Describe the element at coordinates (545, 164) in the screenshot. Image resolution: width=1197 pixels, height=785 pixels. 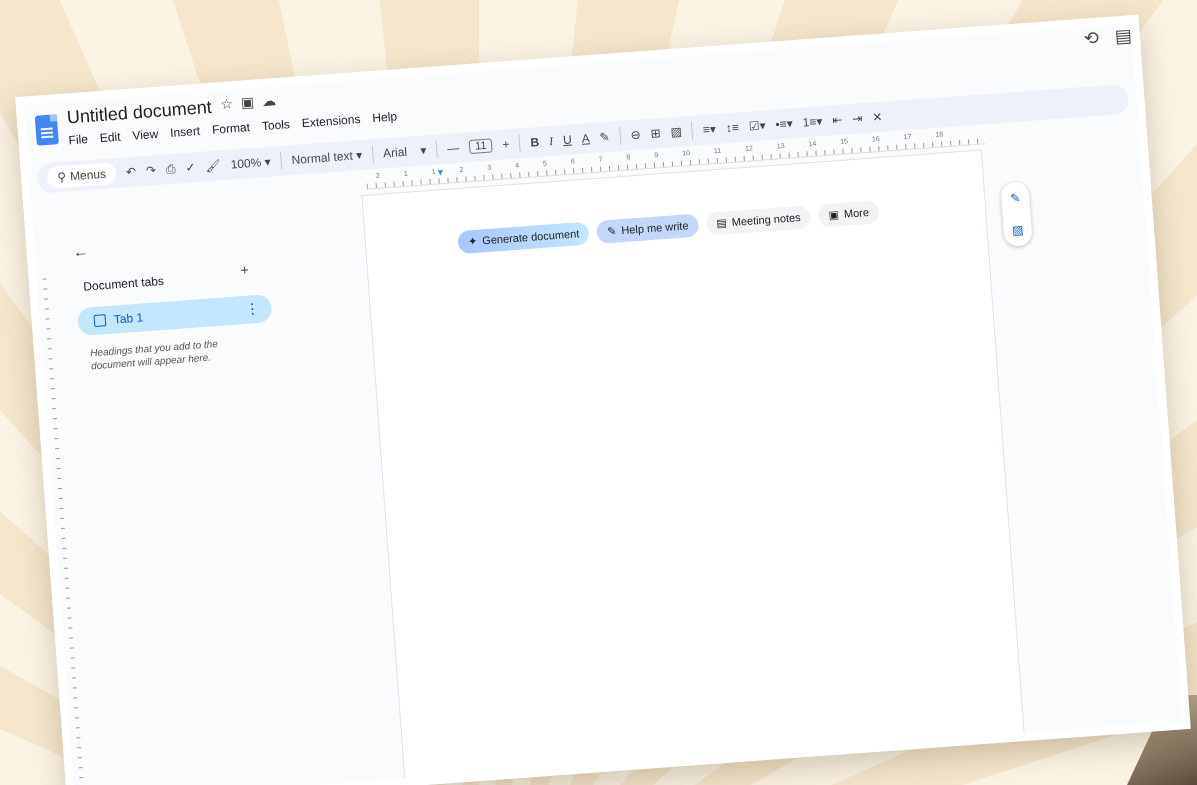
I see `ruler-number: 5` at that location.